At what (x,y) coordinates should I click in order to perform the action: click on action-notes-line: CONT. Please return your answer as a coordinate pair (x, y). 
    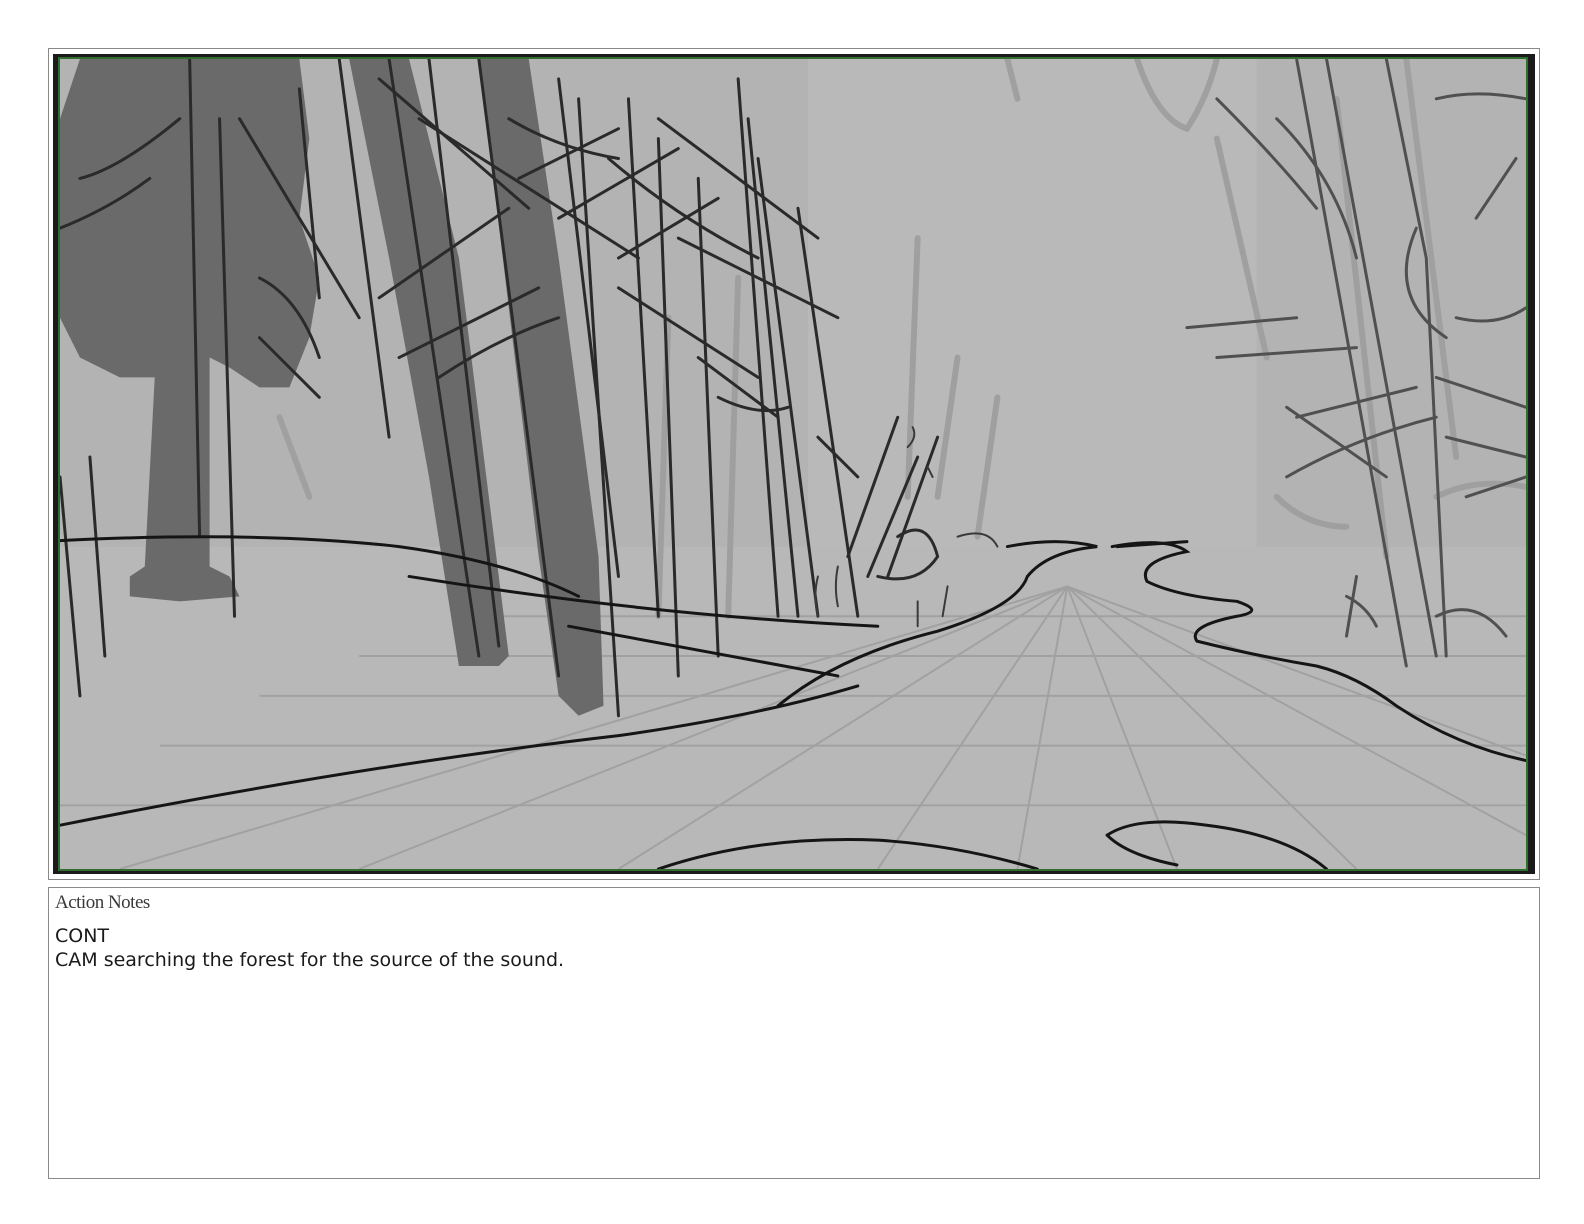
    Looking at the image, I should click on (82, 936).